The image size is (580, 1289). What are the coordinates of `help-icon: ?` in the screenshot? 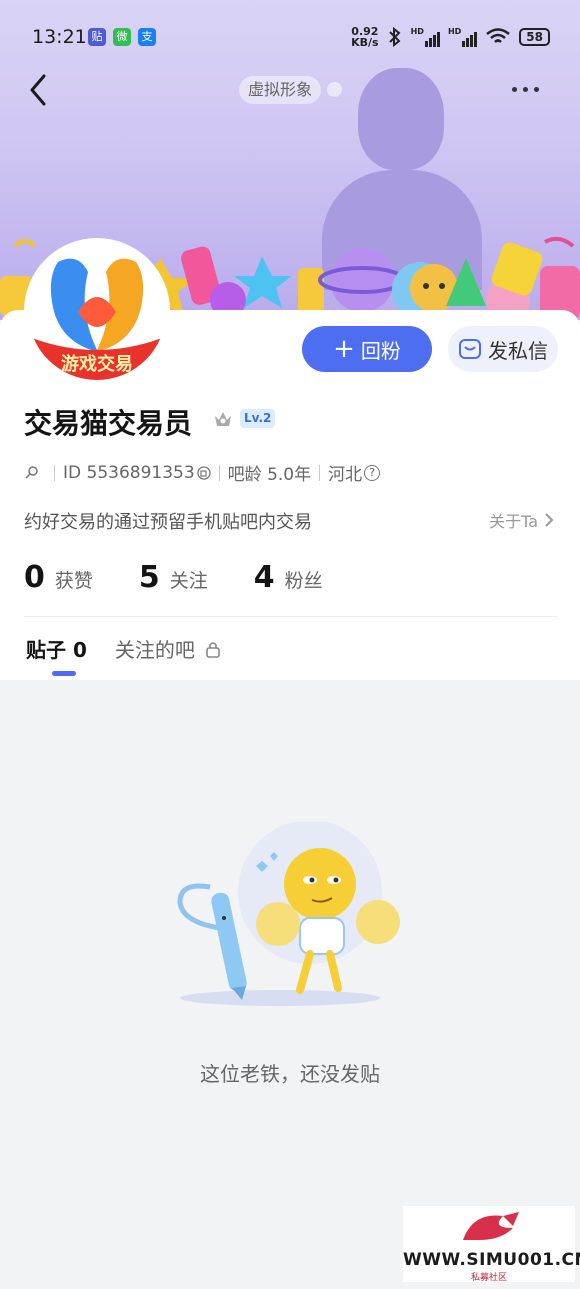 It's located at (372, 472).